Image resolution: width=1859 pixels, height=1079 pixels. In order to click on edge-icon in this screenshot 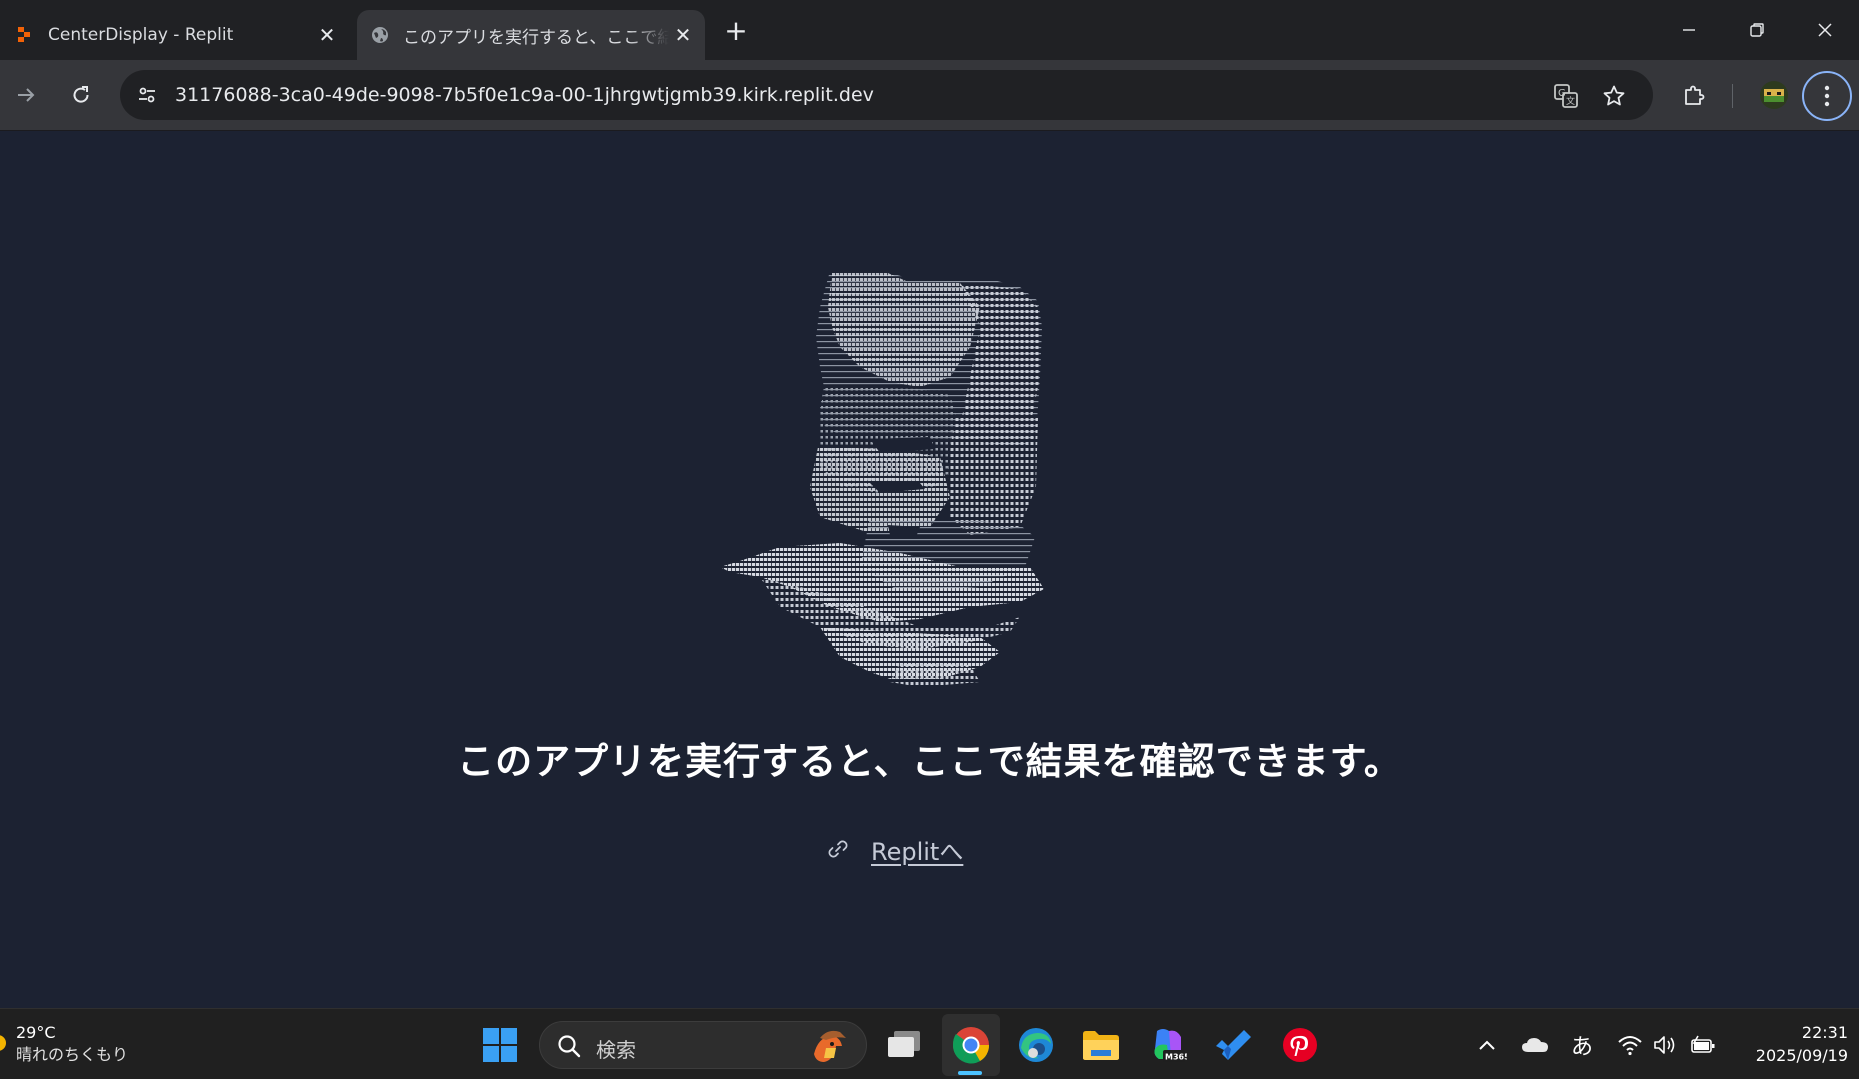, I will do `click(1036, 1045)`.